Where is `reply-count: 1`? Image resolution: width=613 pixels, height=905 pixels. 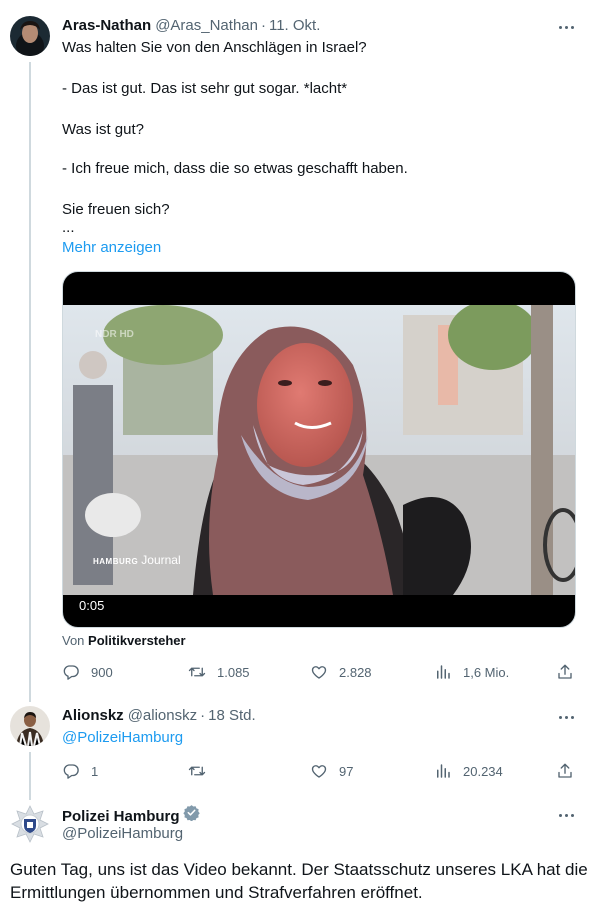
reply-count: 1 is located at coordinates (95, 771).